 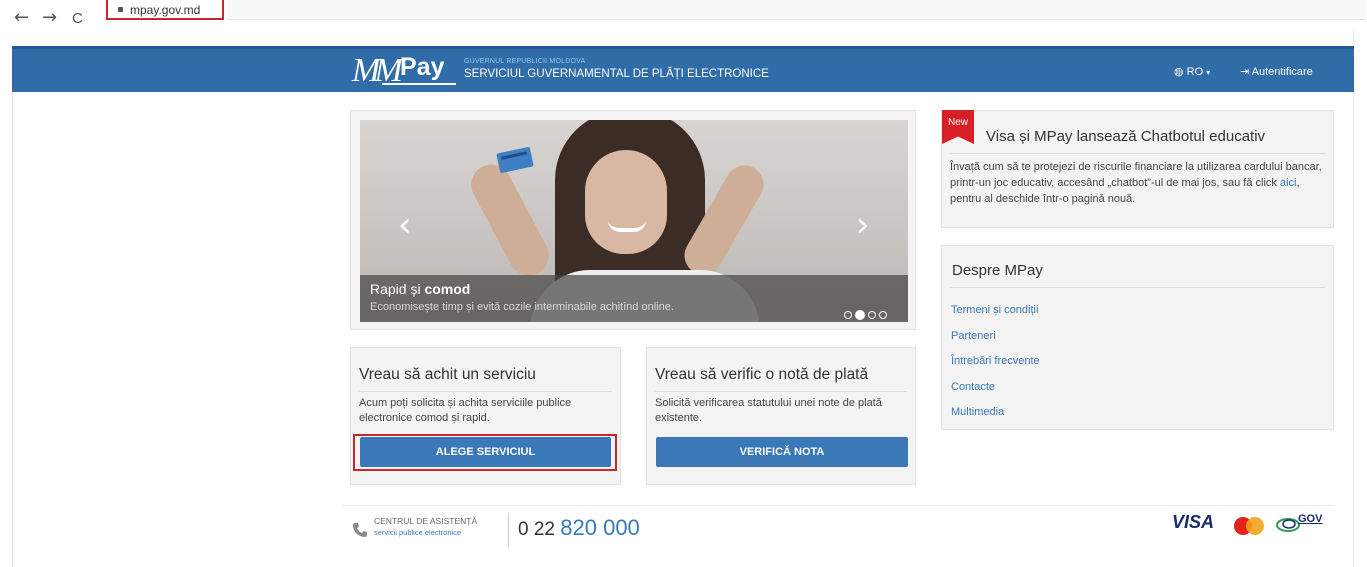 I want to click on visa-logo: VISA, so click(x=1193, y=522).